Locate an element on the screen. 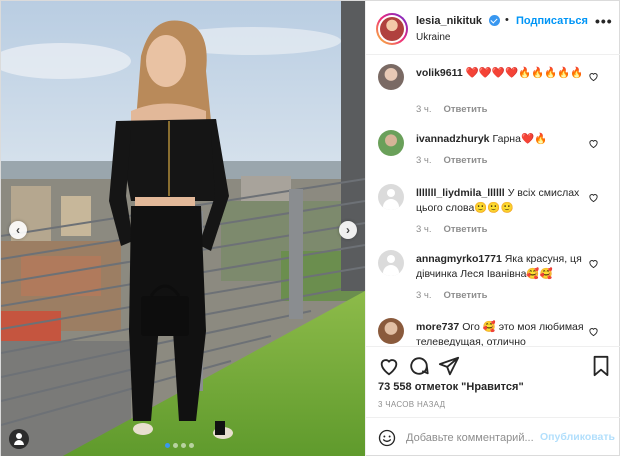 This screenshot has height=456, width=620. save-bookmark-icon is located at coordinates (601, 366).